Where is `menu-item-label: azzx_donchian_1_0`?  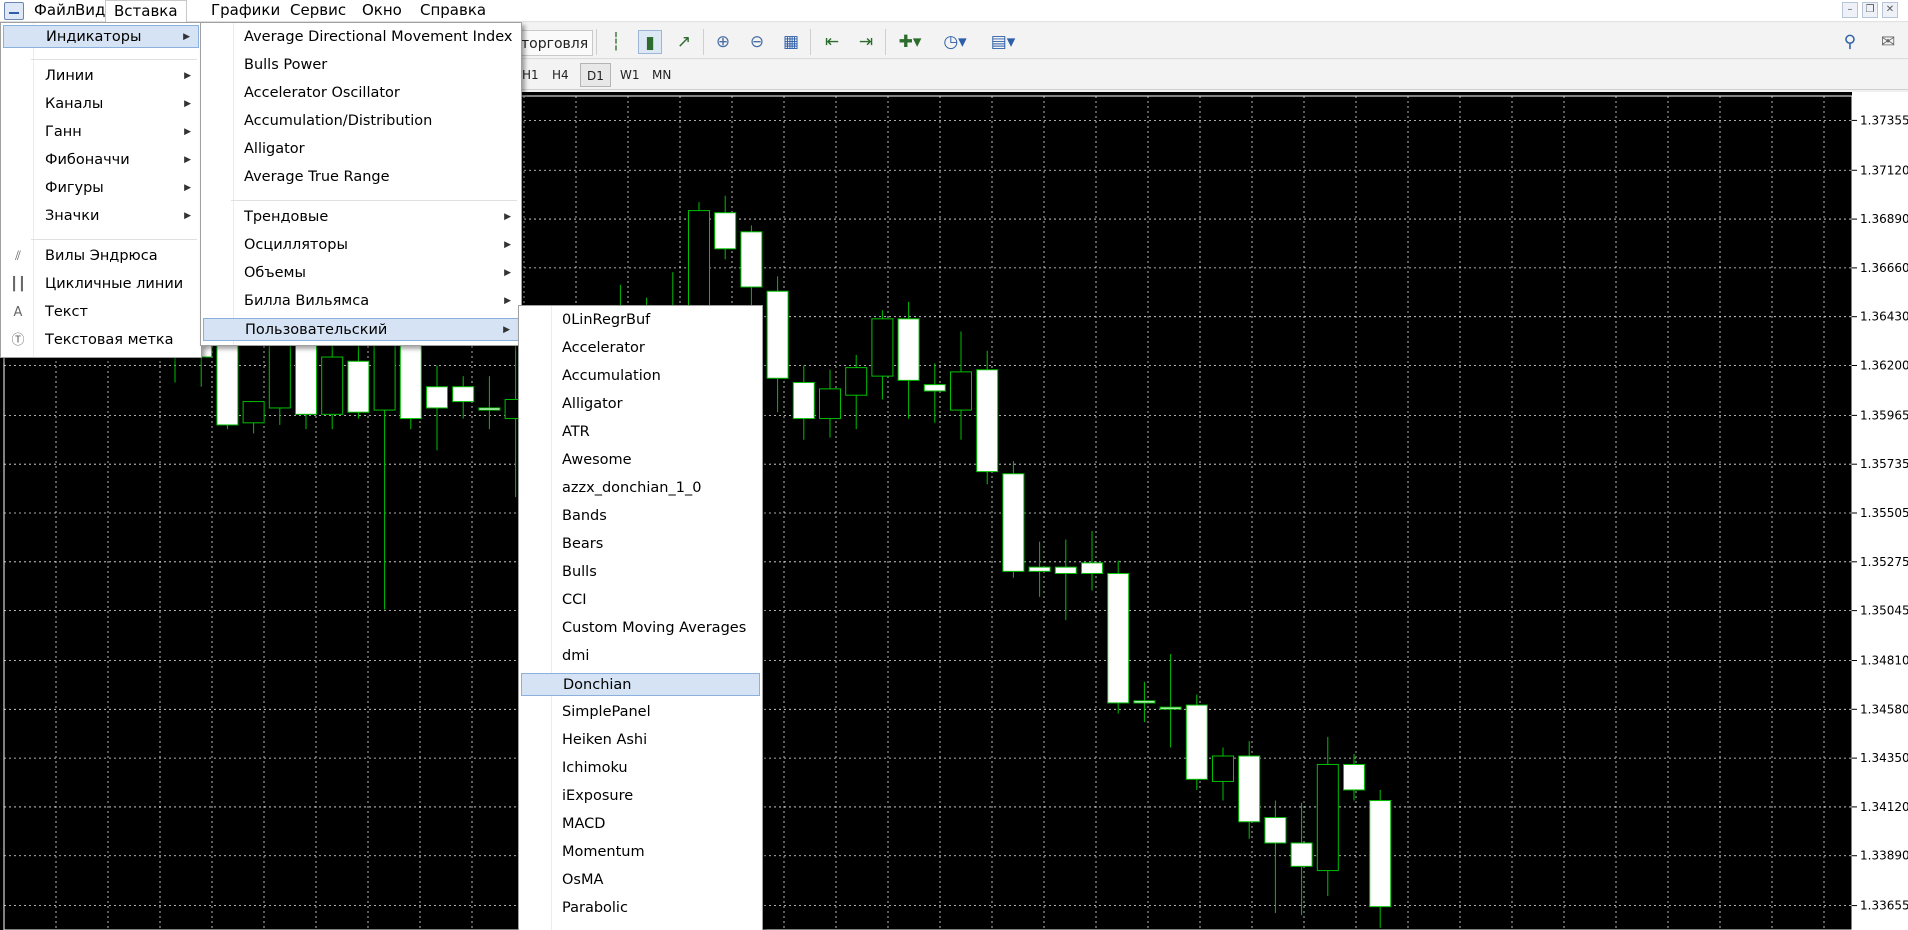 menu-item-label: azzx_donchian_1_0 is located at coordinates (632, 488).